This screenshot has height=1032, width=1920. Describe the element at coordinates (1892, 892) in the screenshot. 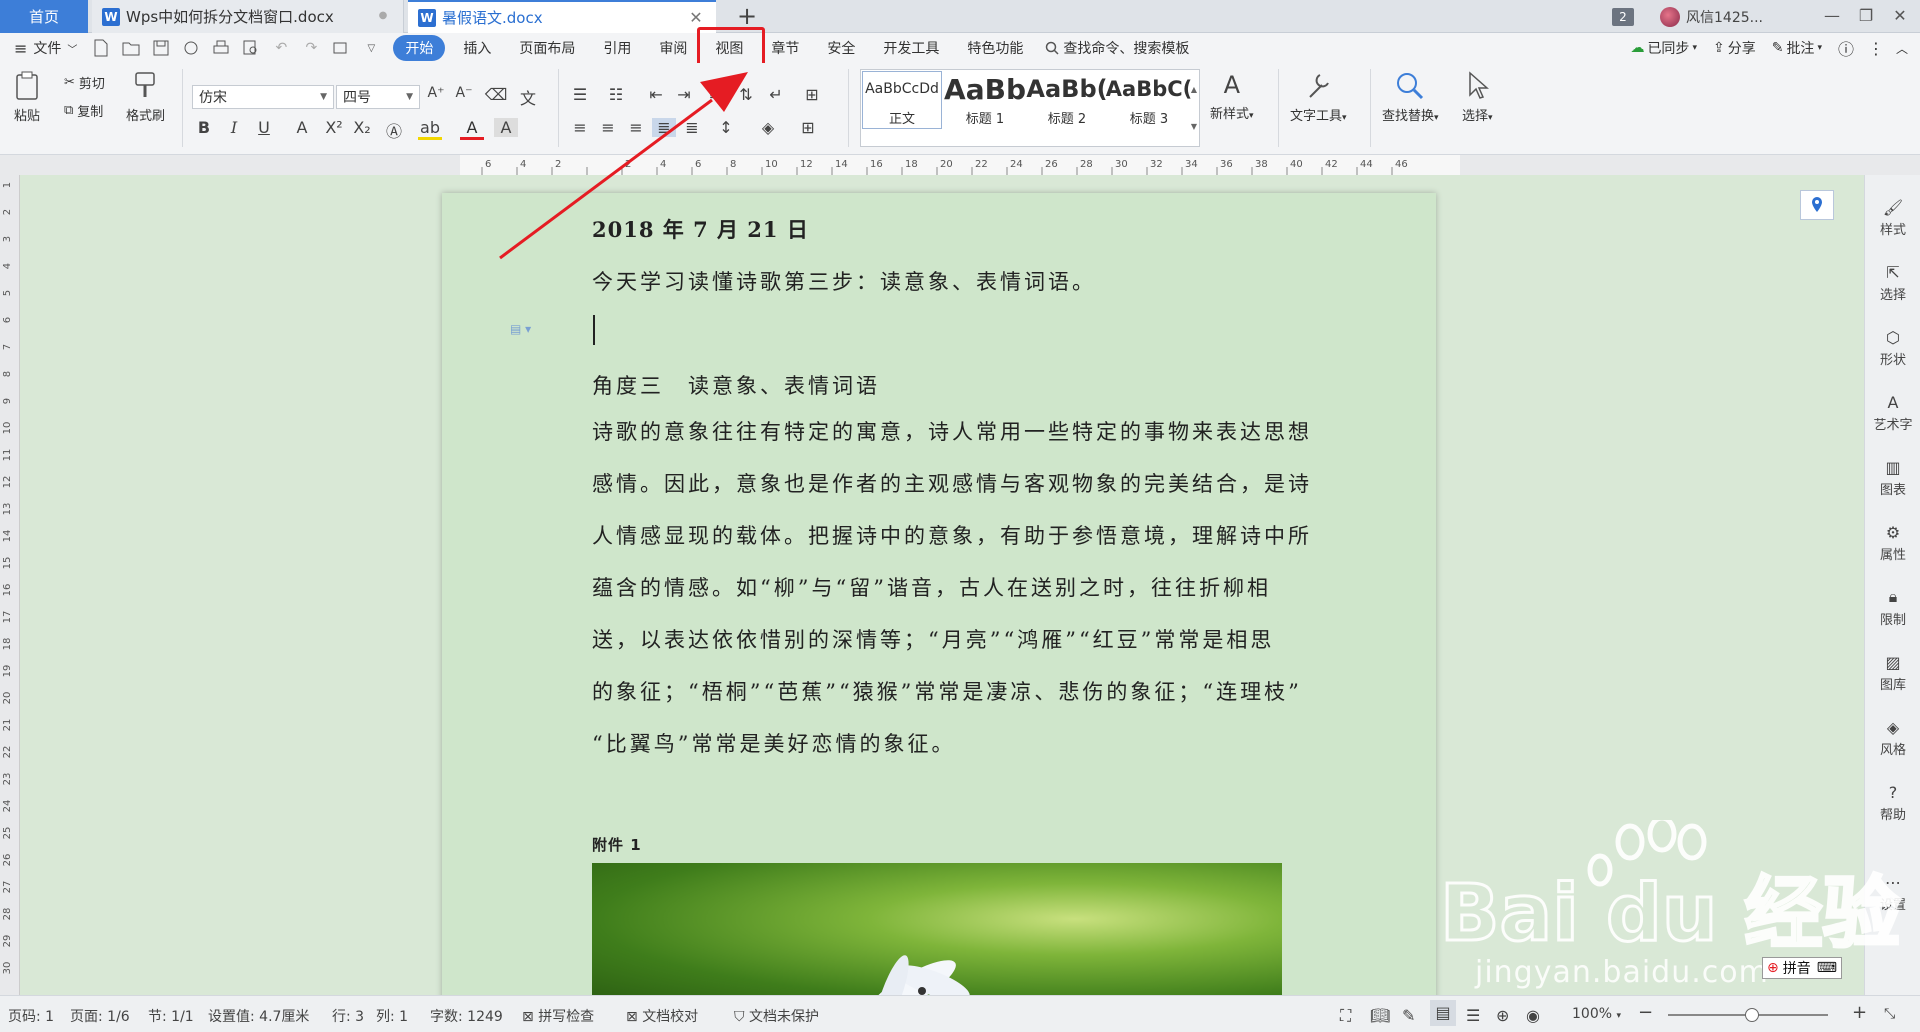

I see `sidebar-item-more: ⋯ 设置` at that location.